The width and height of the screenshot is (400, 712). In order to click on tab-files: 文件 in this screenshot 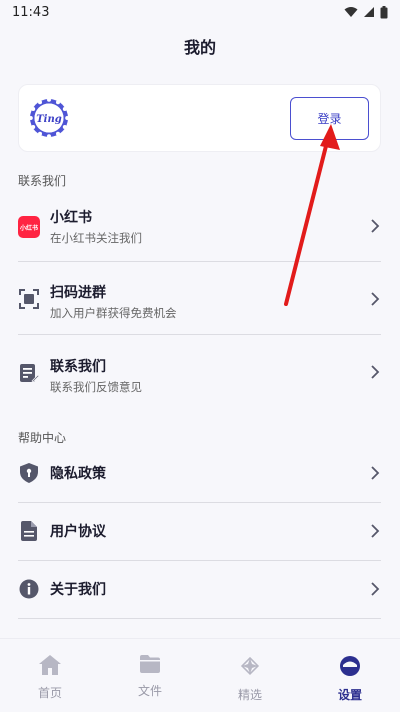, I will do `click(150, 675)`.